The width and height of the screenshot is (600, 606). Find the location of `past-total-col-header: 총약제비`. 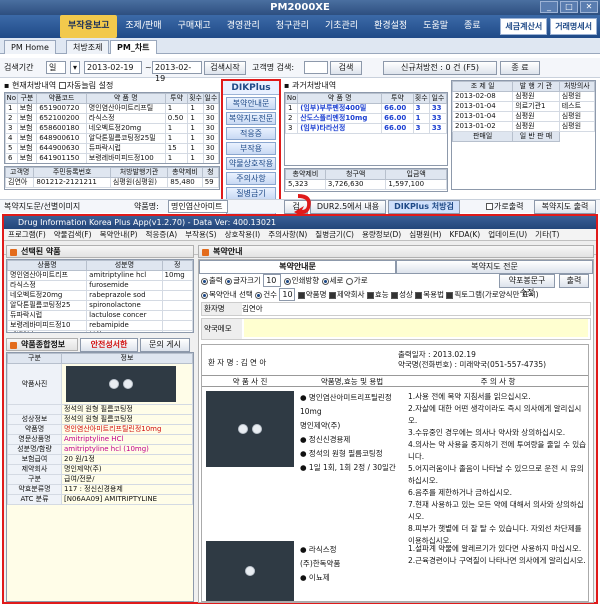

past-total-col-header: 총약제비 is located at coordinates (305, 174).